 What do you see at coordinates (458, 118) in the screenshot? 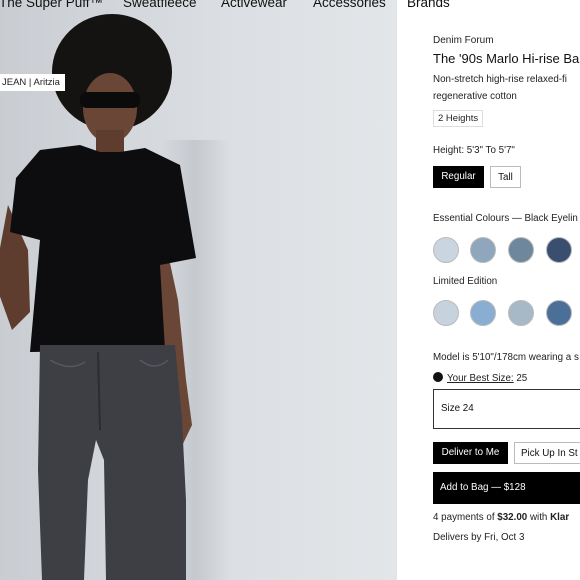
I see `heights-badge: 2 Heights` at bounding box center [458, 118].